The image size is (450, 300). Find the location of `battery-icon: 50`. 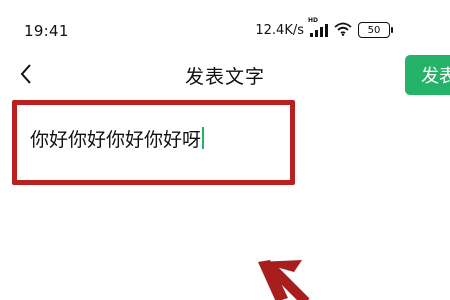

battery-icon: 50 is located at coordinates (375, 30).